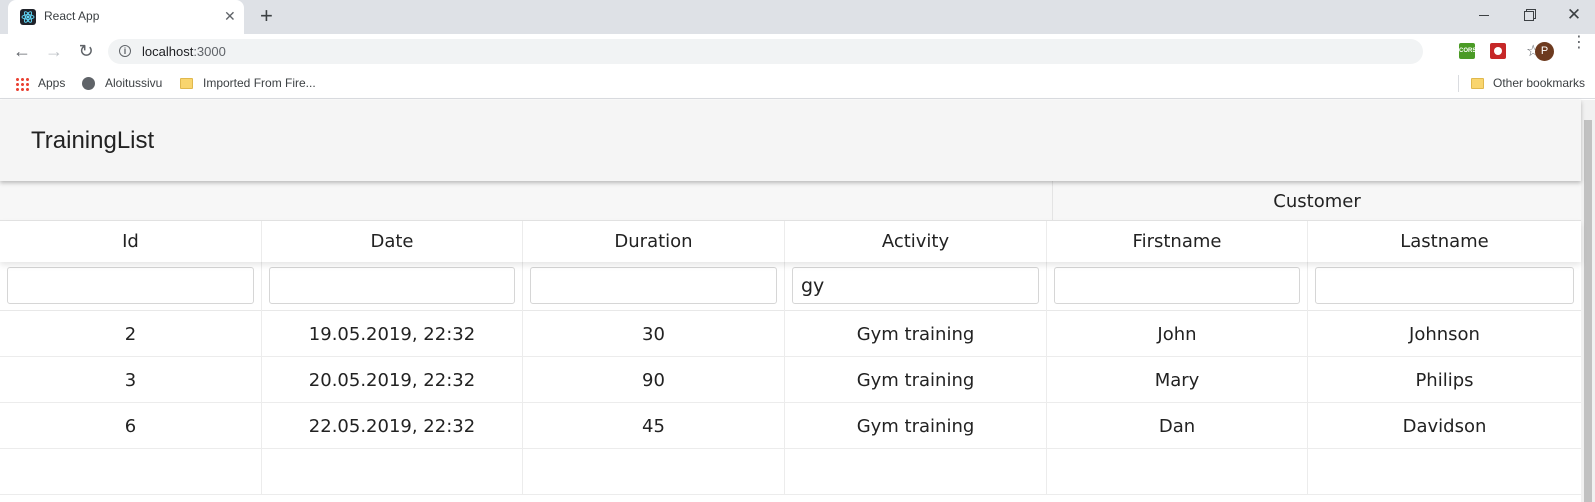  What do you see at coordinates (392, 241) in the screenshot?
I see `column-header-date: Date` at bounding box center [392, 241].